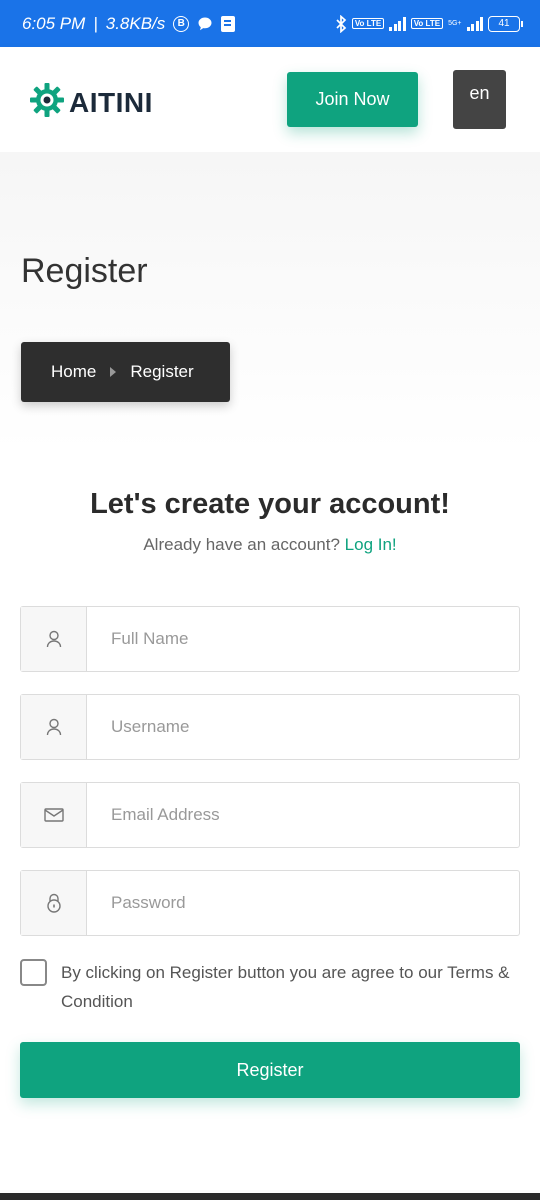 The image size is (540, 1200). Describe the element at coordinates (270, 1070) in the screenshot. I see `register-button: Register` at that location.